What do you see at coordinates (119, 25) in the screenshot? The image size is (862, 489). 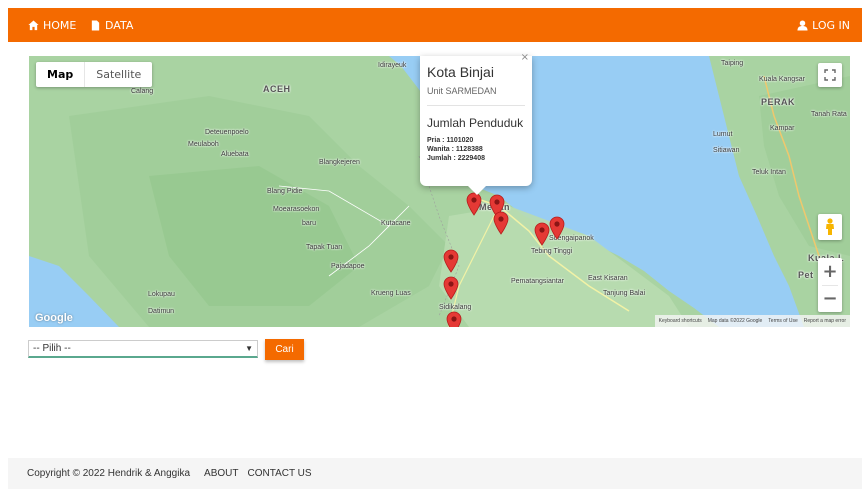 I see `nav-data-label: DATA` at bounding box center [119, 25].